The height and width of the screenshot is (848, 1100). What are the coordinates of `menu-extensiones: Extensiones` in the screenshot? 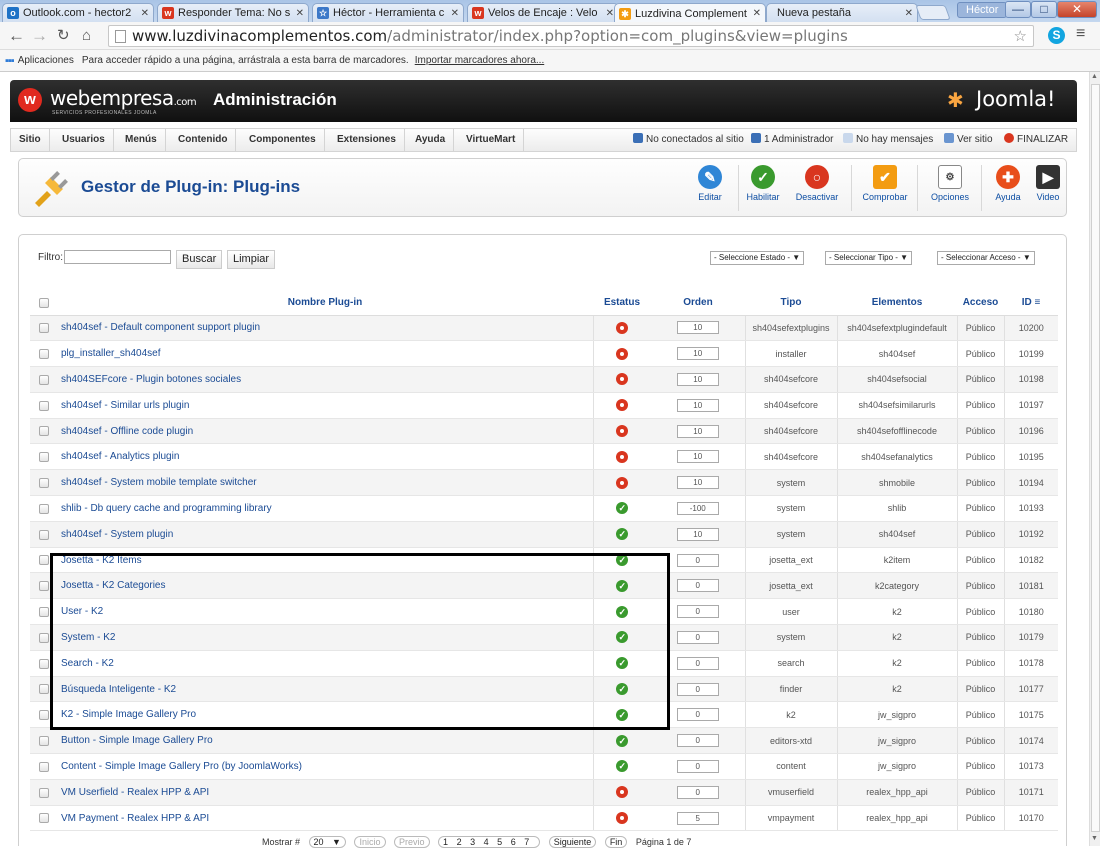 It's located at (367, 140).